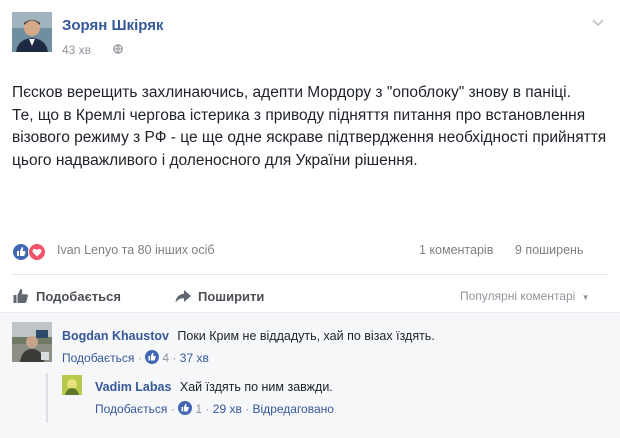  Describe the element at coordinates (136, 250) in the screenshot. I see `reactions-summary: Ivan Lenyo та 80 інших осіб` at that location.